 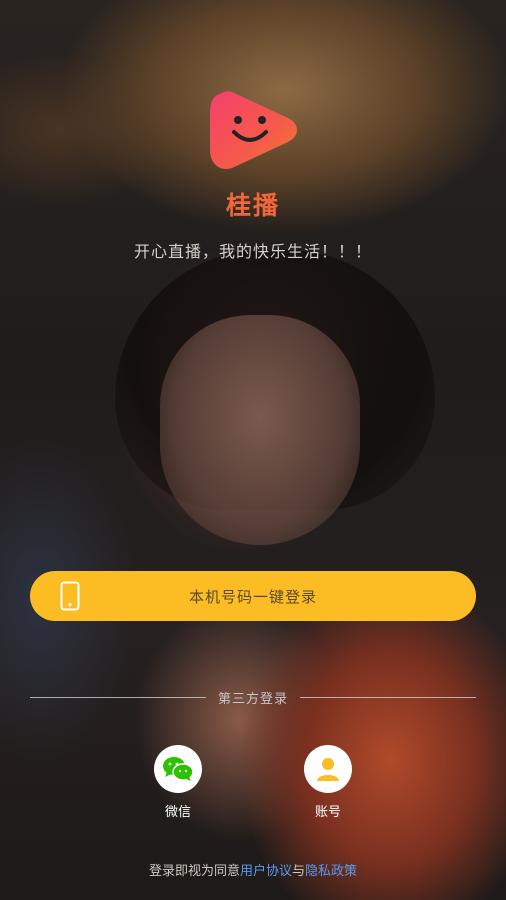 What do you see at coordinates (331, 871) in the screenshot?
I see `privacy-policy-link: 隐私政策` at bounding box center [331, 871].